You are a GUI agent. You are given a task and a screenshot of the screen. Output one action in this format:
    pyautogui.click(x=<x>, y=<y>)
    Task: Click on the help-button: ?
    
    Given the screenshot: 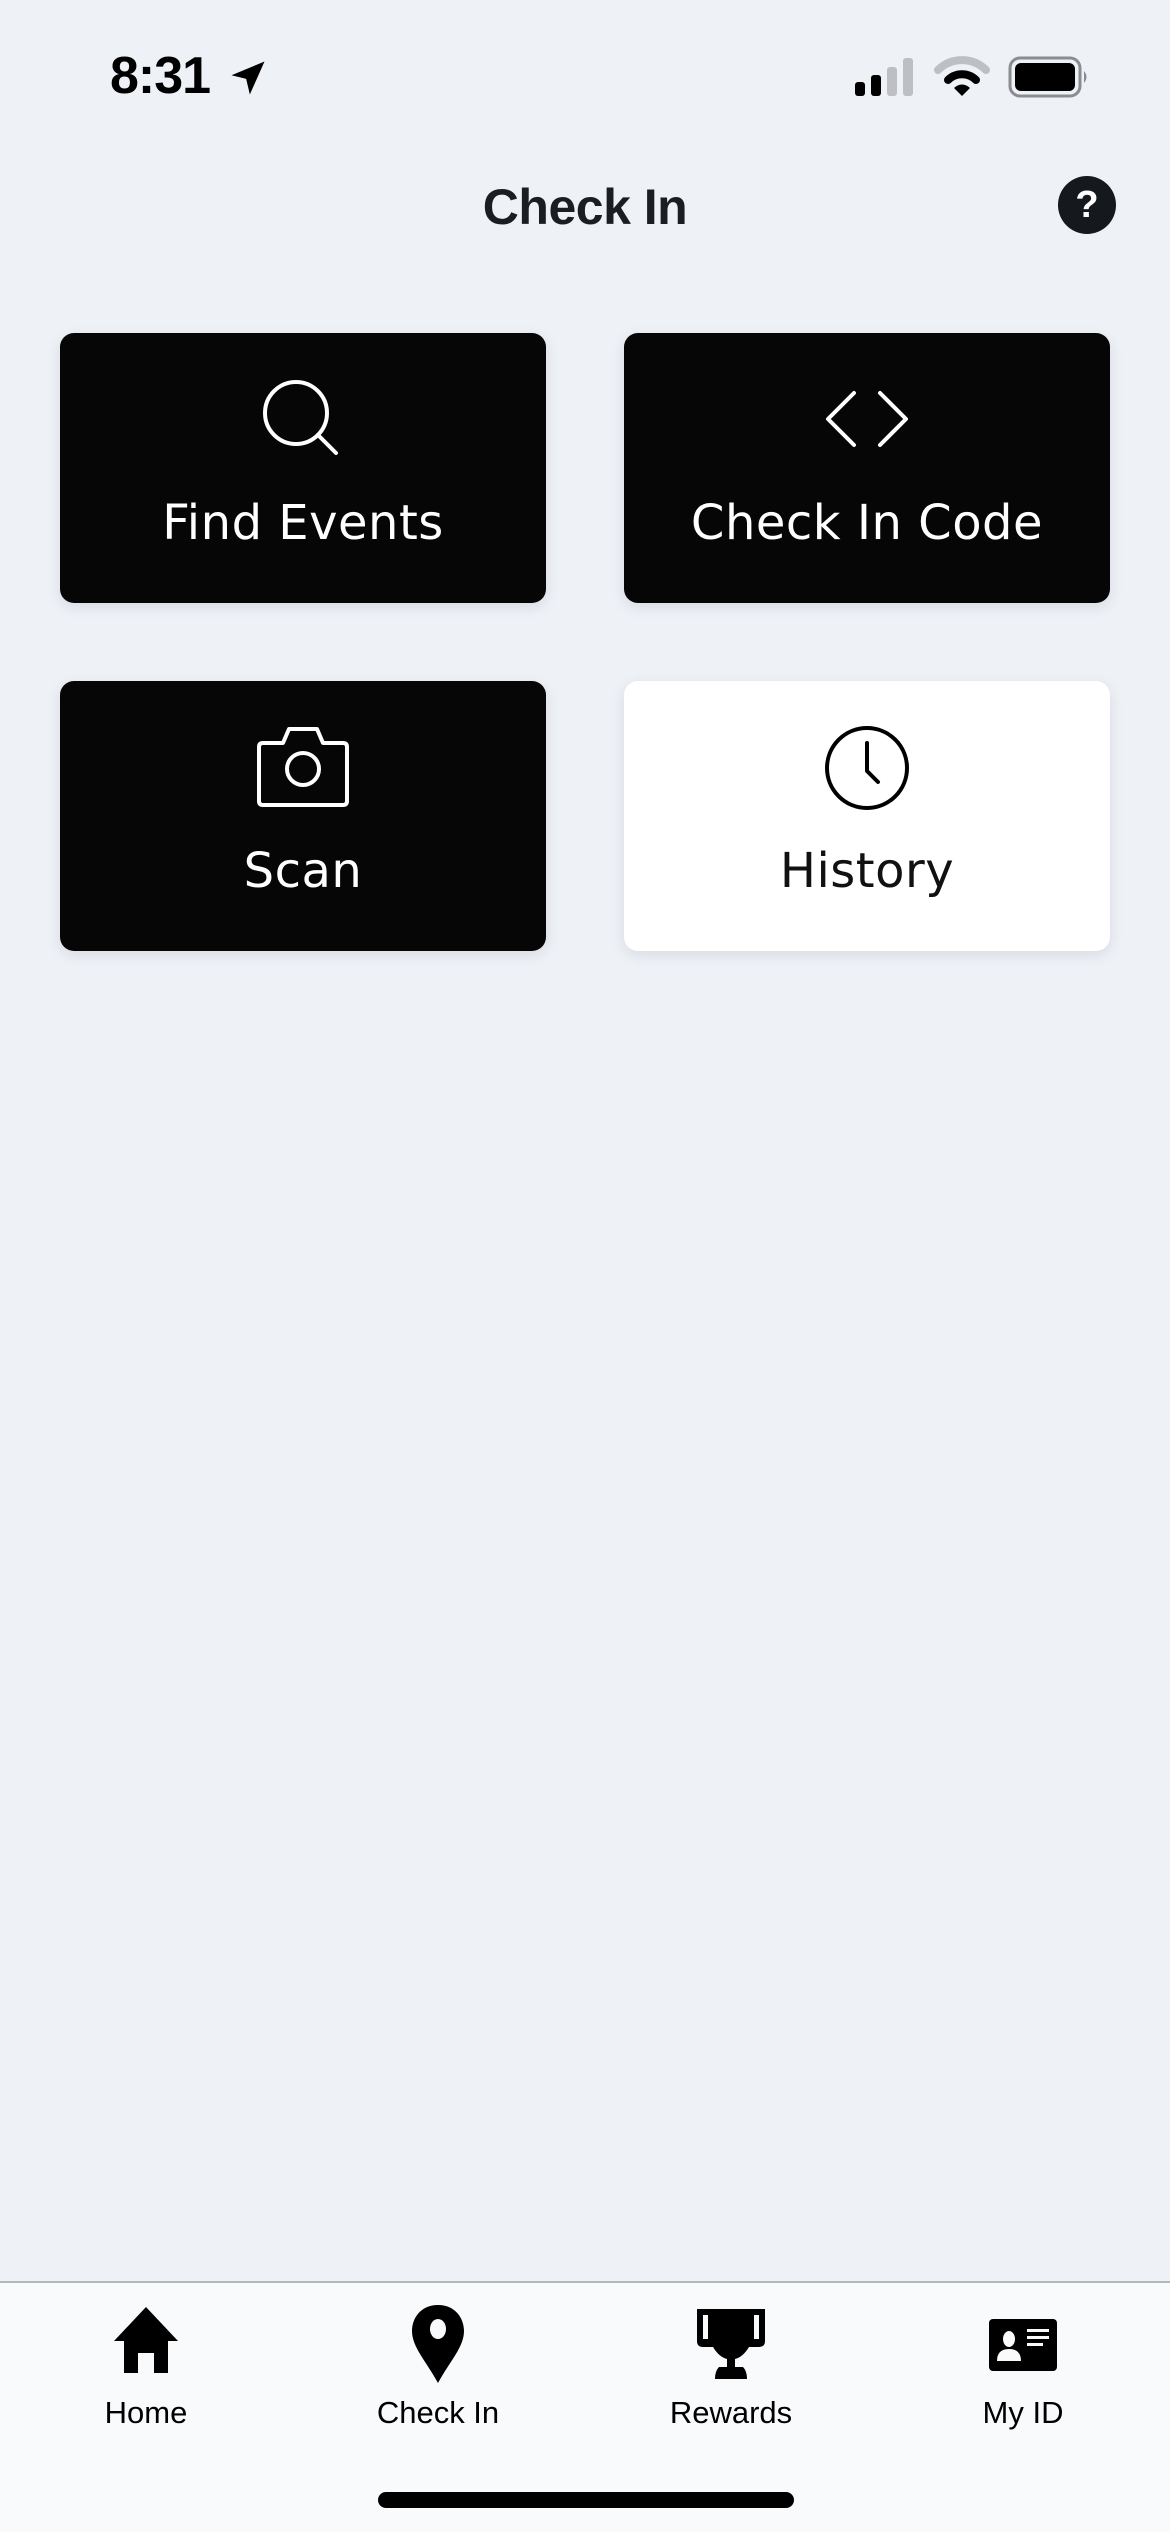 What is the action you would take?
    pyautogui.click(x=1087, y=205)
    